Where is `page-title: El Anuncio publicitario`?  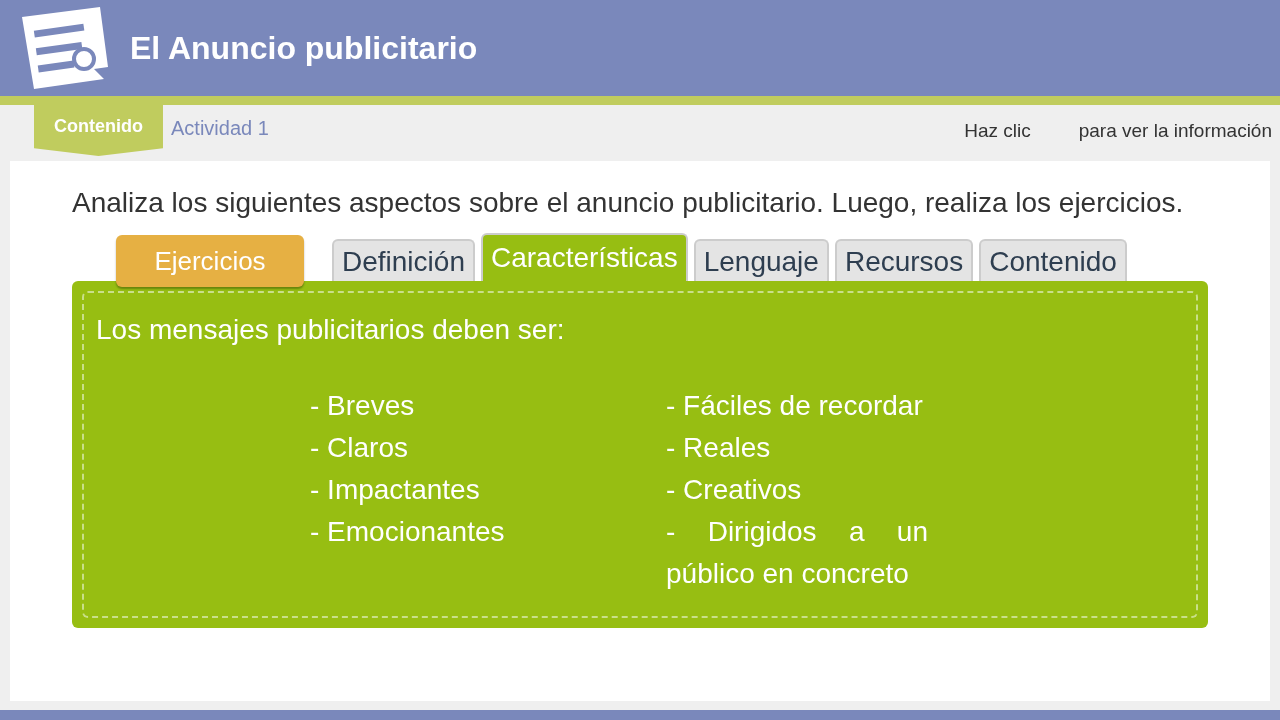 page-title: El Anuncio publicitario is located at coordinates (304, 48).